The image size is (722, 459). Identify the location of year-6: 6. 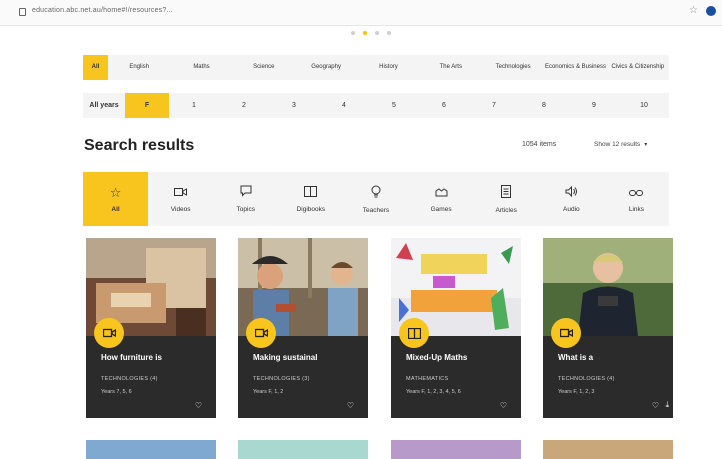
(444, 105).